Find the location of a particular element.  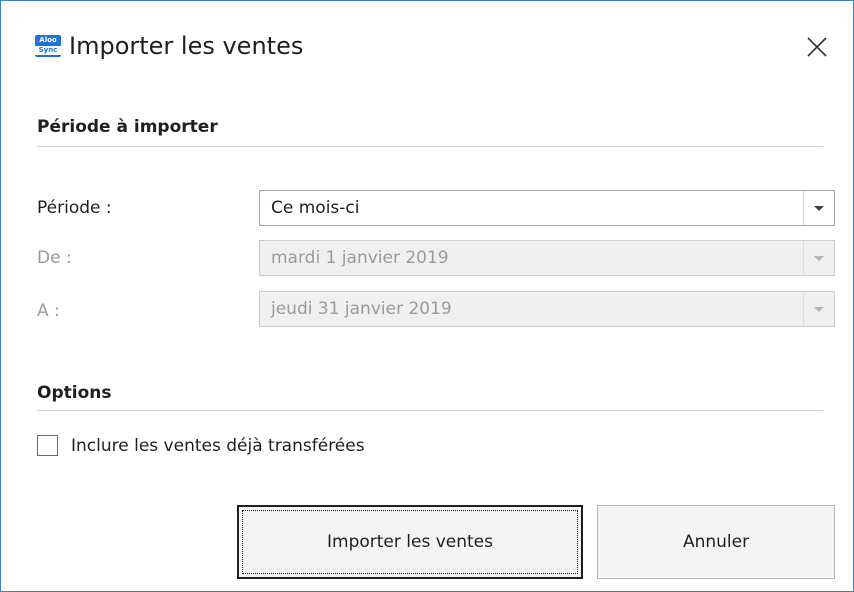

period-section-title: Période à importer is located at coordinates (127, 127).